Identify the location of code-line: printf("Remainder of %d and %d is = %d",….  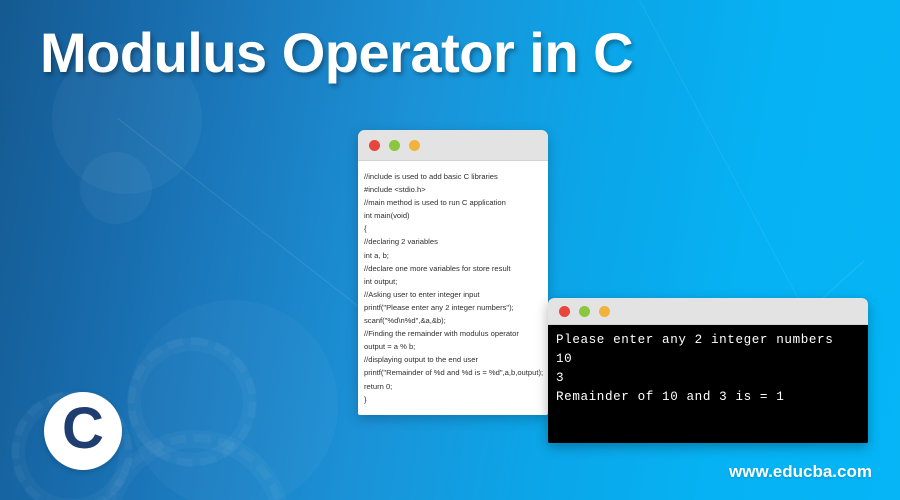
(454, 373).